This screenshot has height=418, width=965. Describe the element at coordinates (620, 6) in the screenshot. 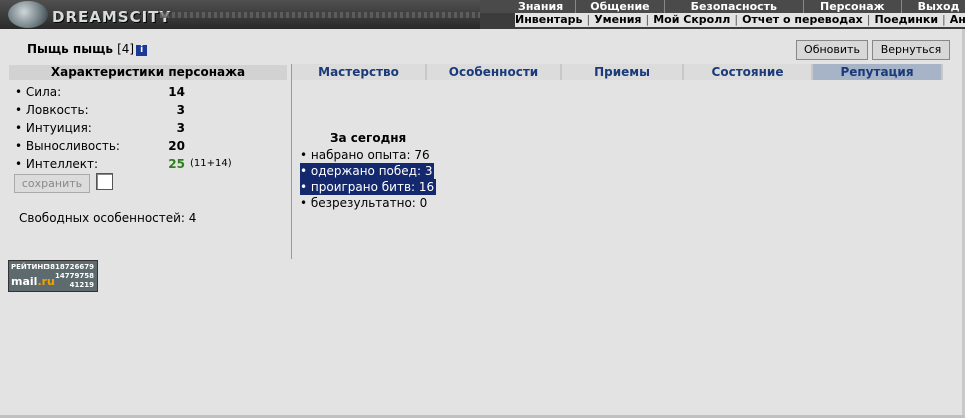

I see `nav-communication: Общение` at that location.